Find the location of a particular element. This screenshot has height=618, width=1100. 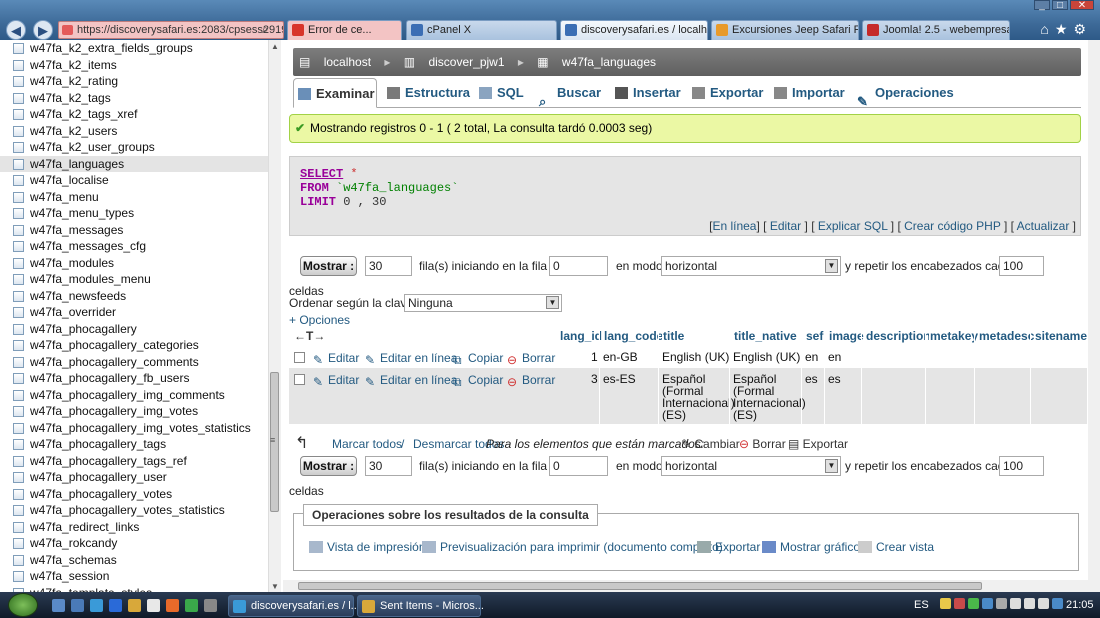

column-header: lang_code is located at coordinates (633, 336).